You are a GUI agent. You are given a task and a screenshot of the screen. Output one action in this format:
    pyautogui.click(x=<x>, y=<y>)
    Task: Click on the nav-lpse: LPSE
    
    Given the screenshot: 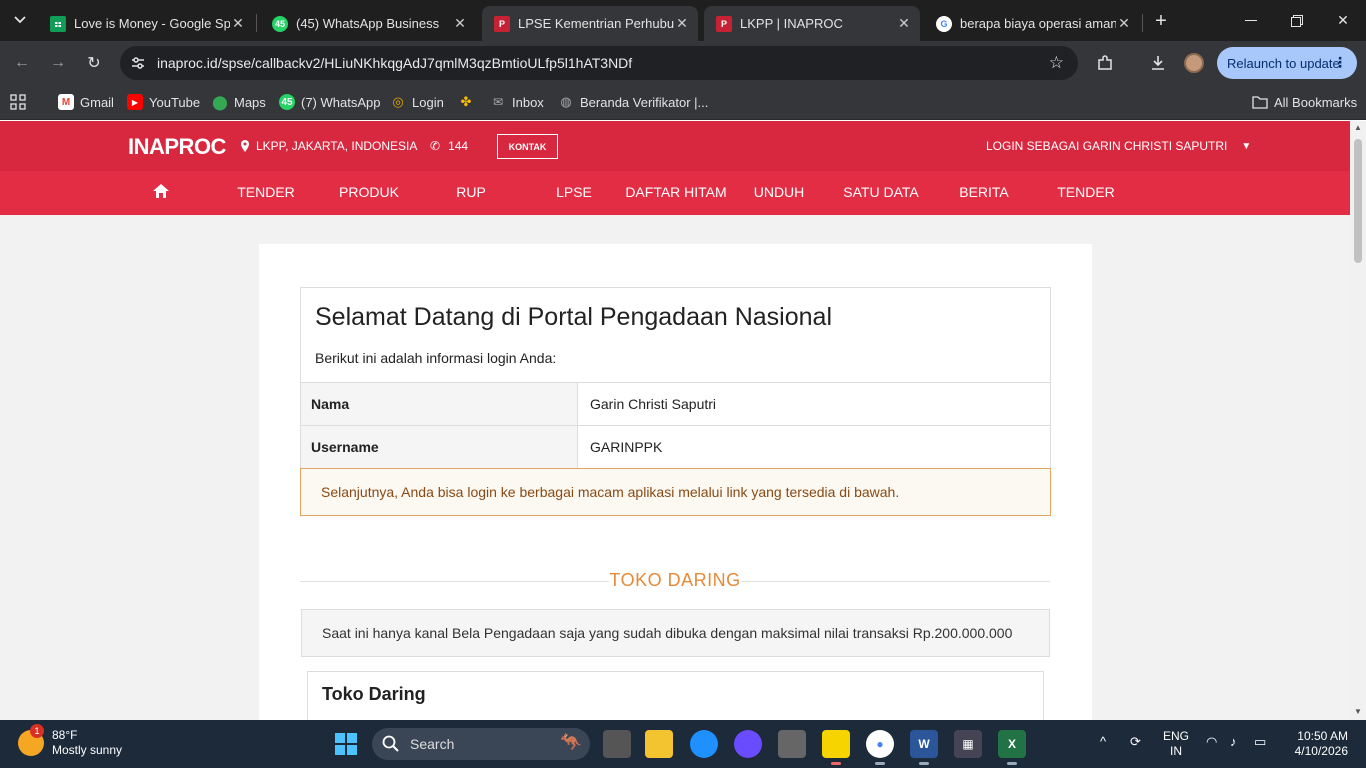 What is the action you would take?
    pyautogui.click(x=574, y=192)
    